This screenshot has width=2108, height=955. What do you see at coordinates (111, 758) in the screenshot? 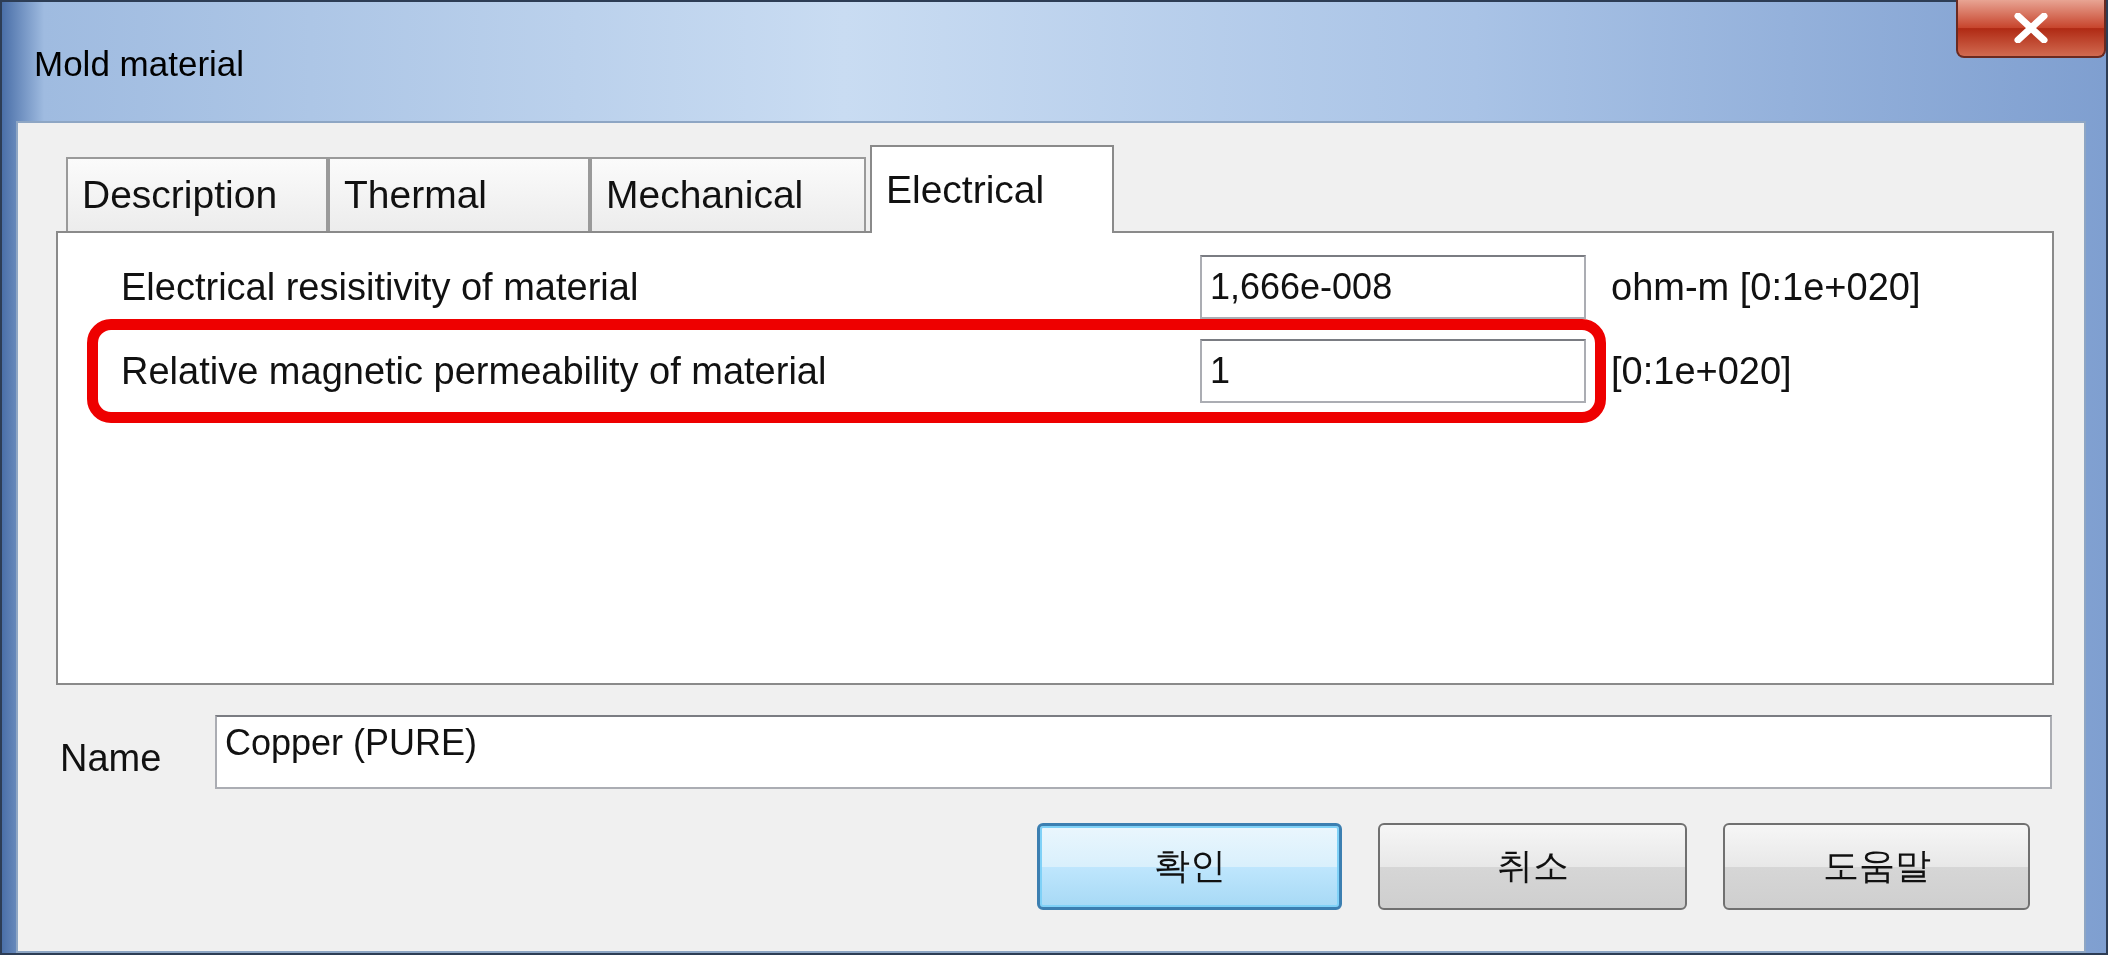
I see `field-label: Name` at bounding box center [111, 758].